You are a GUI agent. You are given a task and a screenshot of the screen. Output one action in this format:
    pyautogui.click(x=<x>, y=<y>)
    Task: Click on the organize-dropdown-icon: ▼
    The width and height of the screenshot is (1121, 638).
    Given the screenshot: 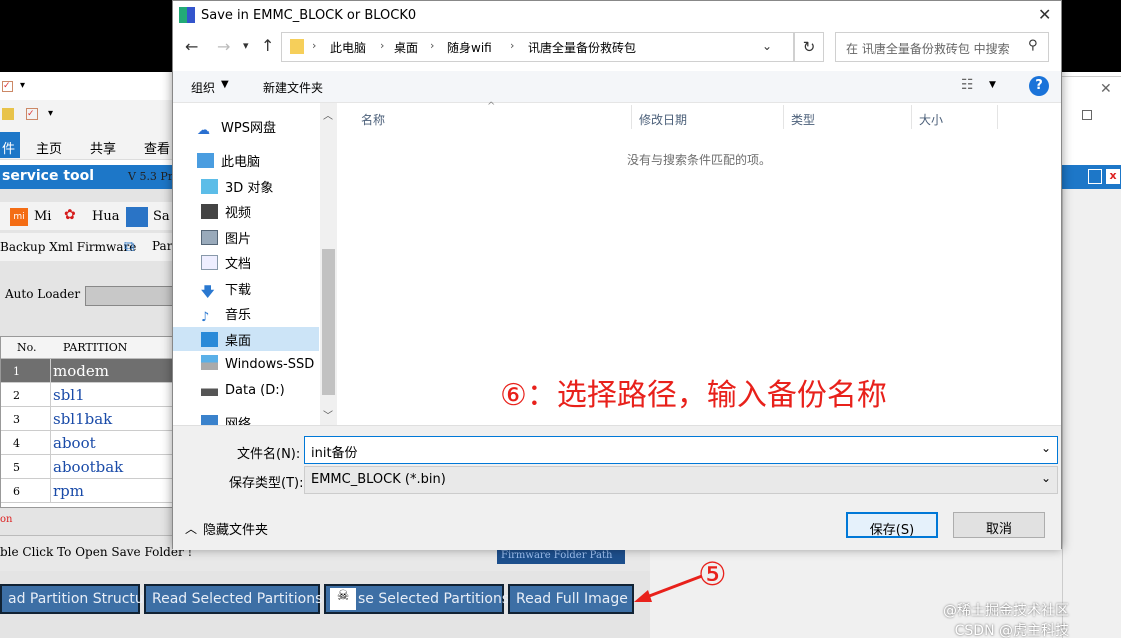 What is the action you would take?
    pyautogui.click(x=225, y=84)
    